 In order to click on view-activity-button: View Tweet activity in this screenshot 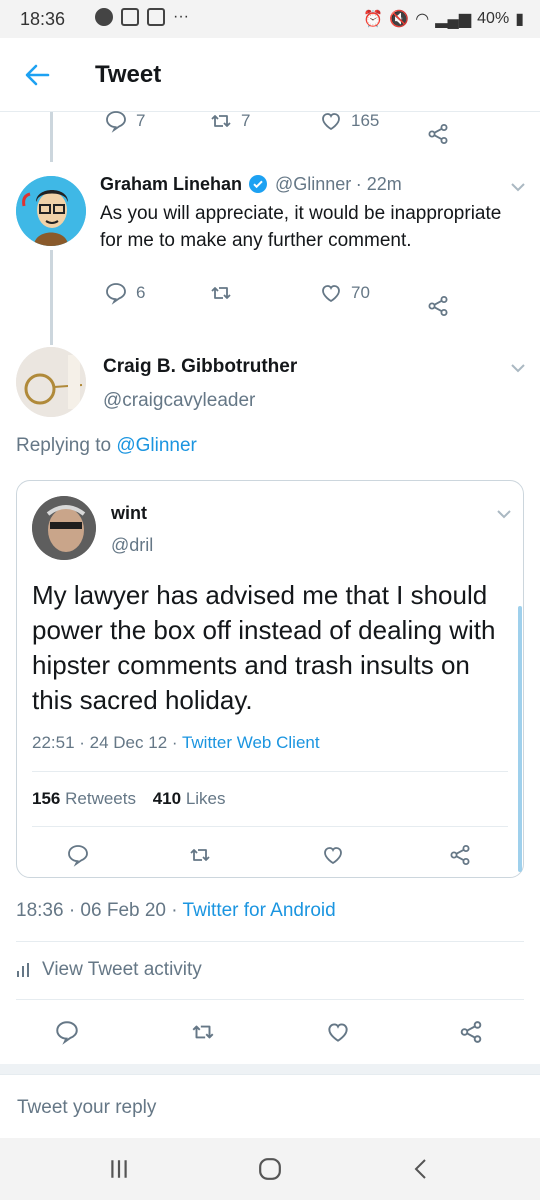, I will do `click(109, 970)`.